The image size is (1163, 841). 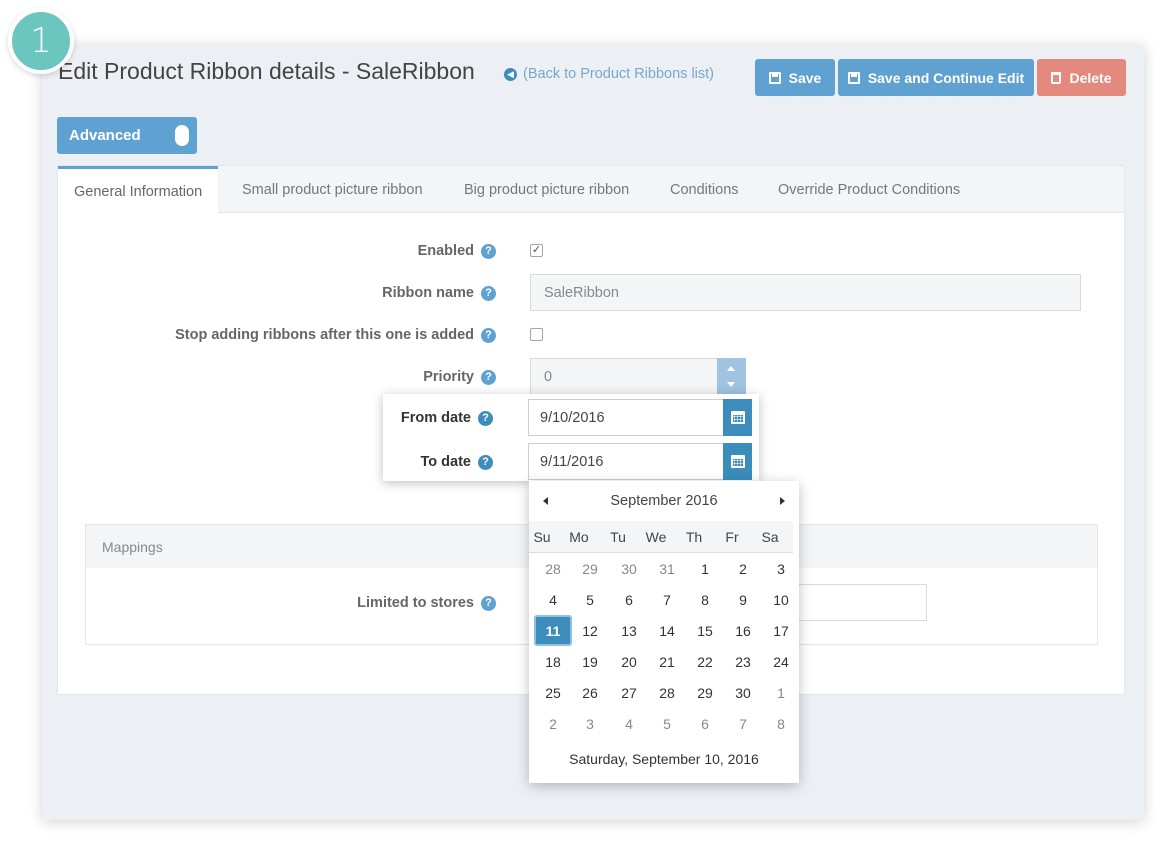 What do you see at coordinates (743, 599) in the screenshot?
I see `calendar-day: 9` at bounding box center [743, 599].